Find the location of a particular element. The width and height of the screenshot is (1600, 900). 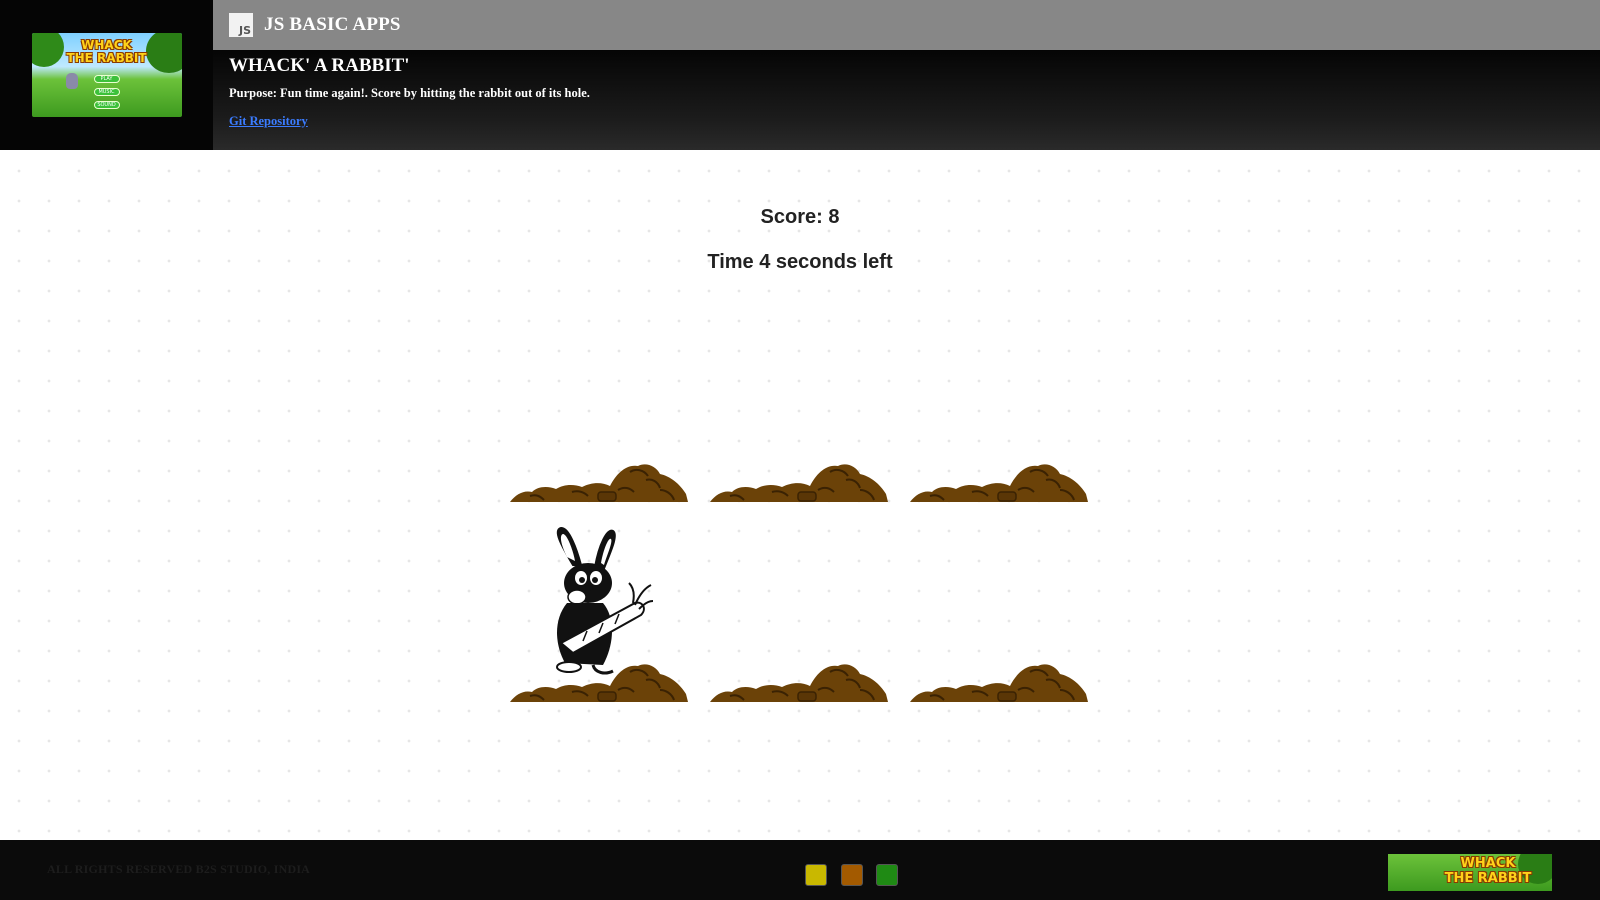

app-title: WHACK' A RABBIT' is located at coordinates (319, 65).